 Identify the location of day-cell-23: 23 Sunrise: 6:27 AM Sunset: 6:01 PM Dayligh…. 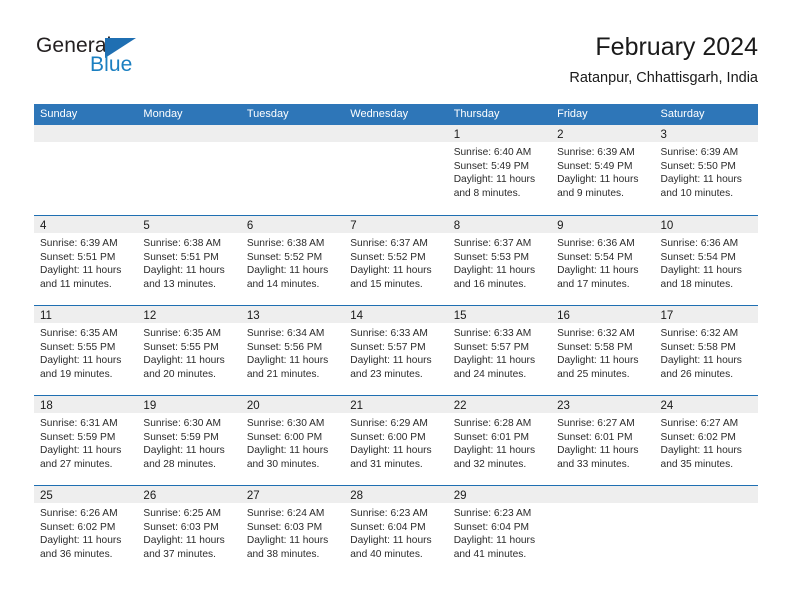
(603, 440).